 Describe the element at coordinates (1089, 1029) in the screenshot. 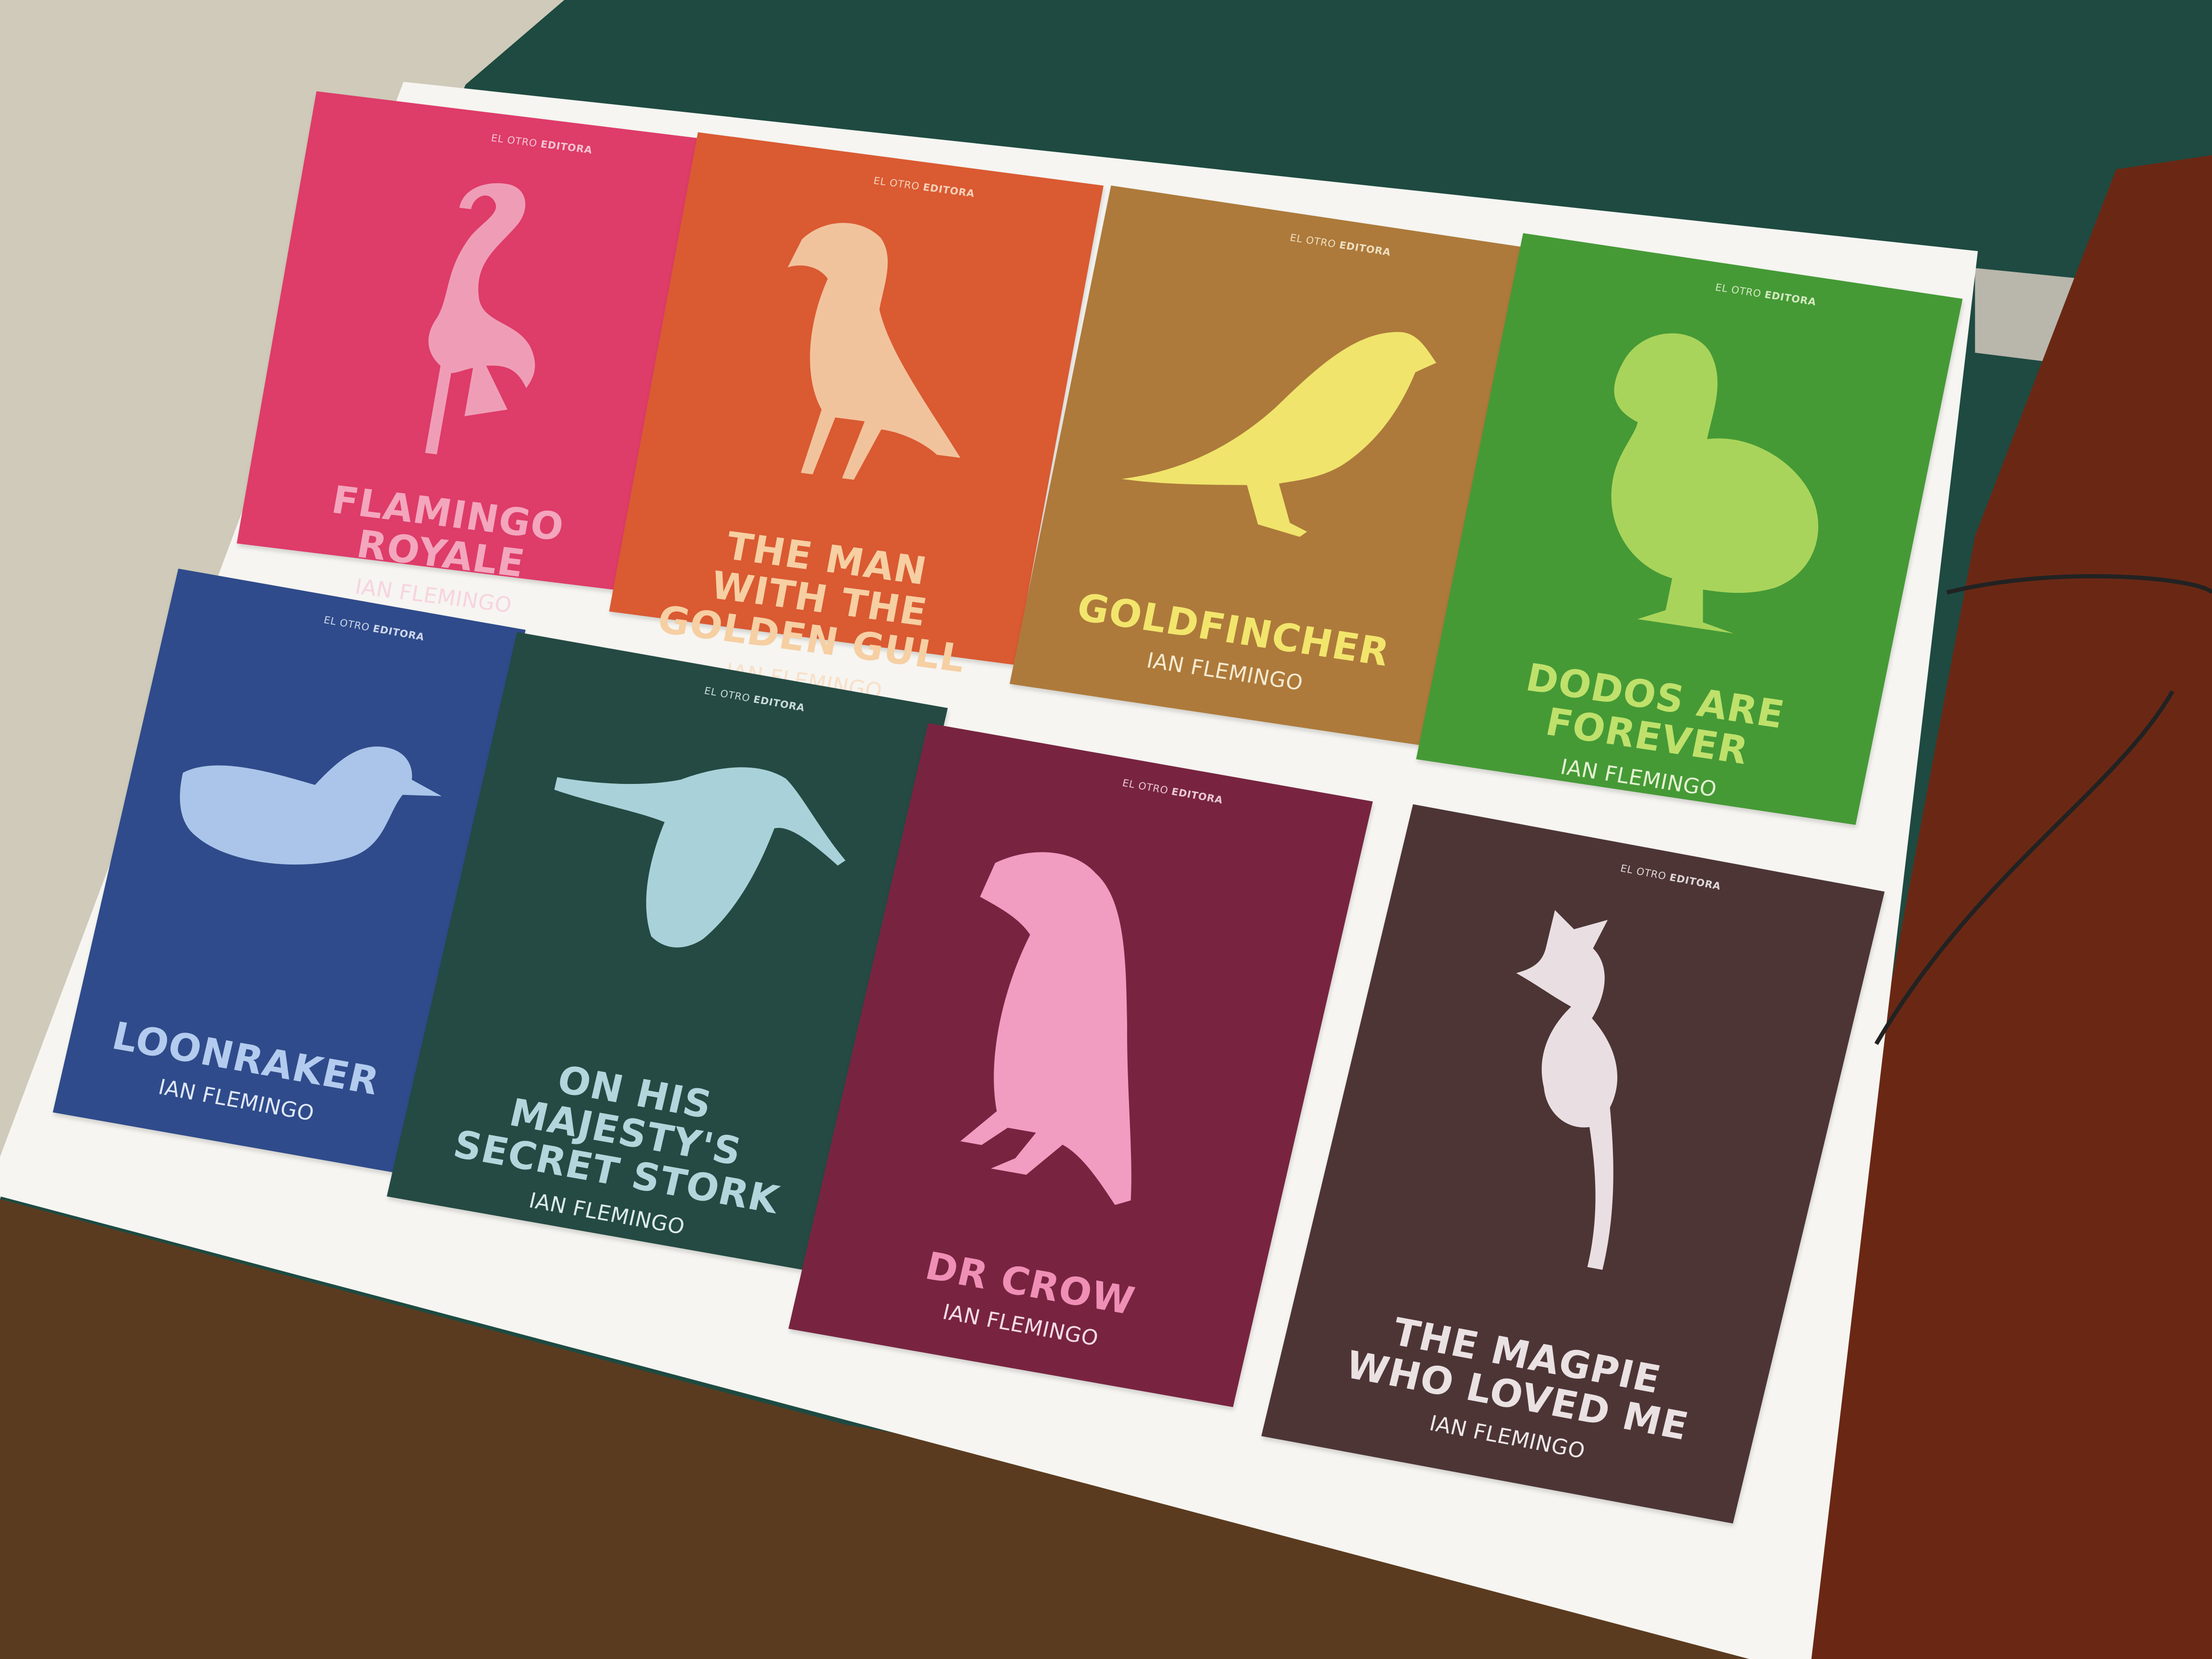

I see `crow-icon` at that location.